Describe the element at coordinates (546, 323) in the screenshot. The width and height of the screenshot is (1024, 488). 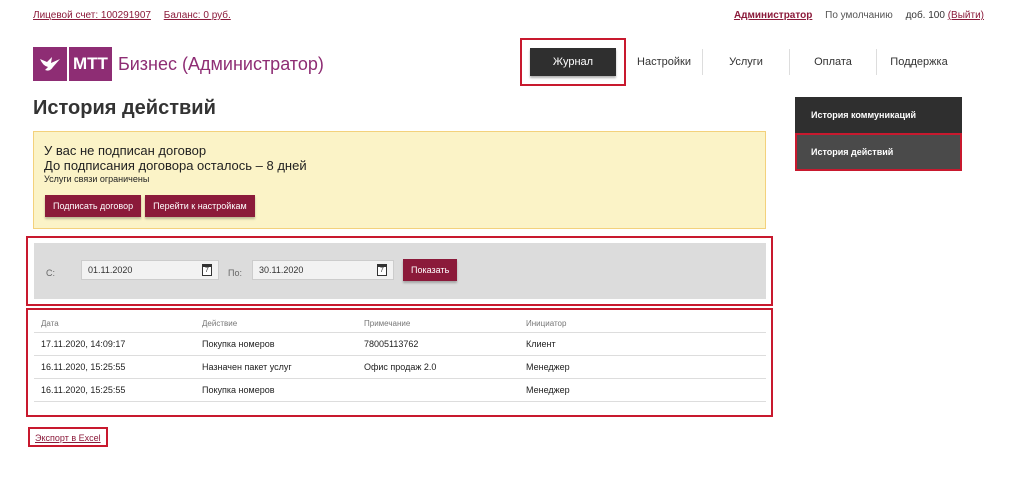
I see `column-header: Инициатор` at that location.